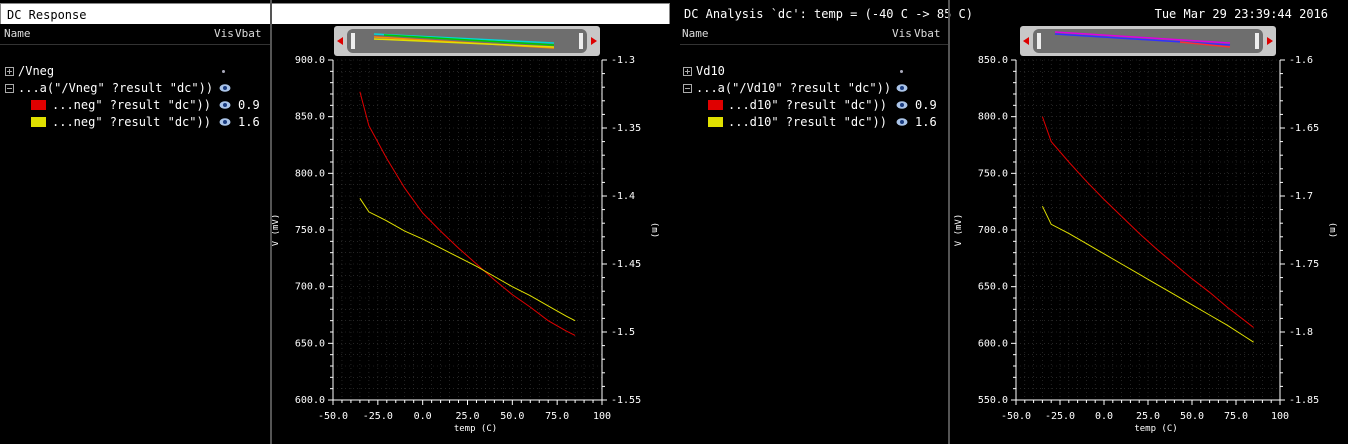 Image resolution: width=1348 pixels, height=444 pixels. What do you see at coordinates (676, 222) in the screenshot?
I see `window-gap` at bounding box center [676, 222].